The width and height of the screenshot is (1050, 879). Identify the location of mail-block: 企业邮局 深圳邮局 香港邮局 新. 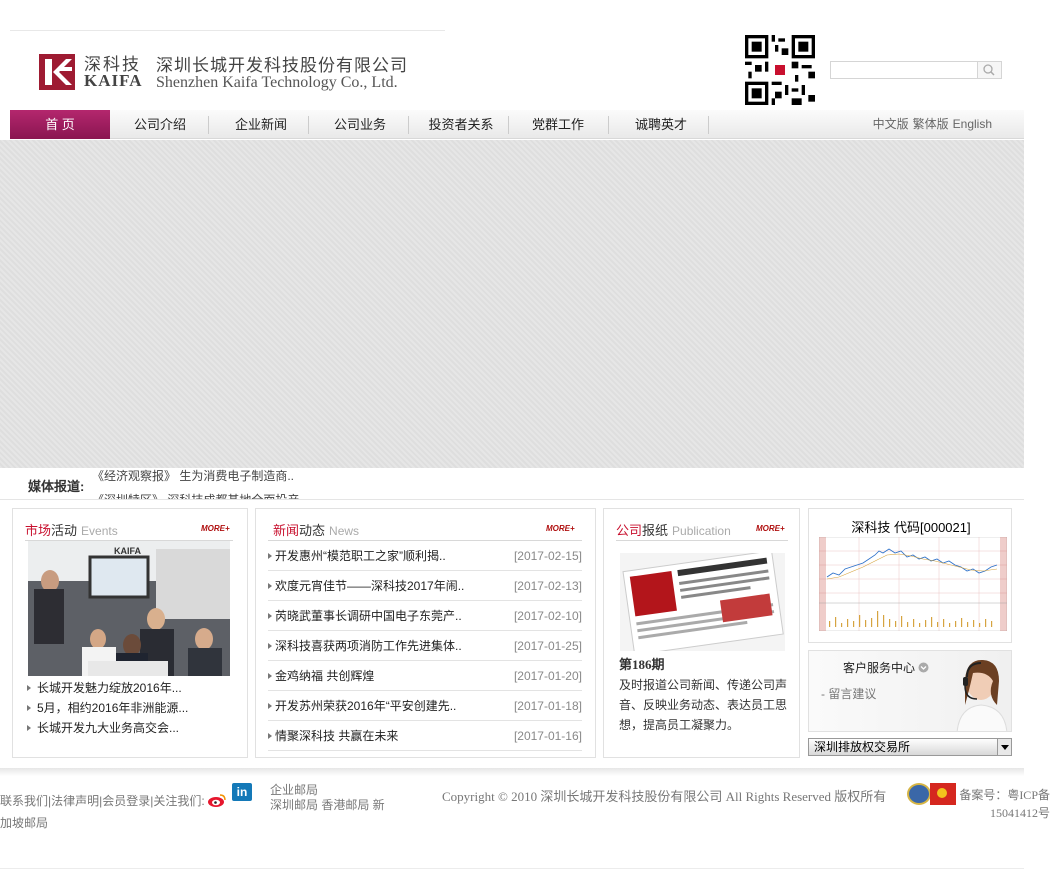
(335, 798).